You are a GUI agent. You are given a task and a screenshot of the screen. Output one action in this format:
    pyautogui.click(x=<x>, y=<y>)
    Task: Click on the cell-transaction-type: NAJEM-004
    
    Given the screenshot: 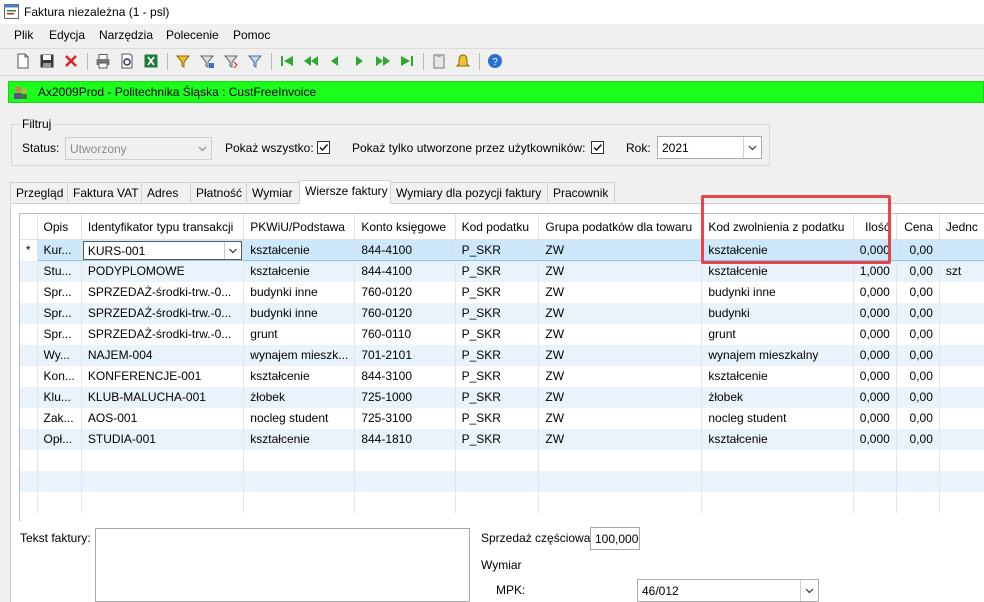 What is the action you would take?
    pyautogui.click(x=163, y=355)
    